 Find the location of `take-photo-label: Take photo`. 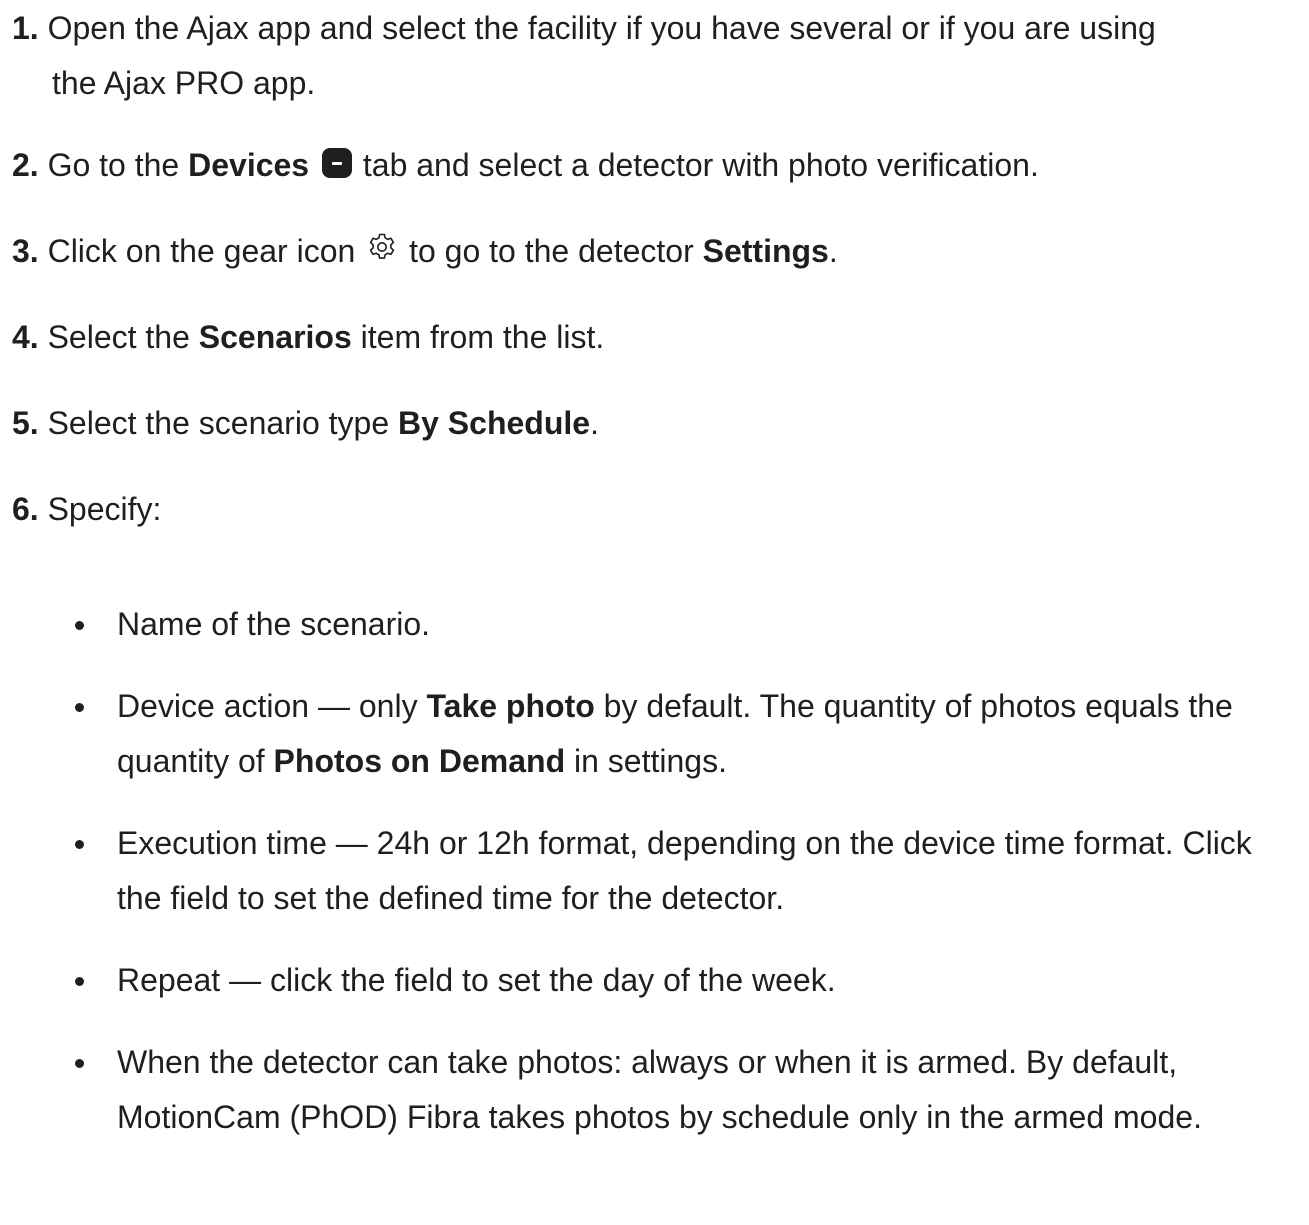

take-photo-label: Take photo is located at coordinates (510, 706).